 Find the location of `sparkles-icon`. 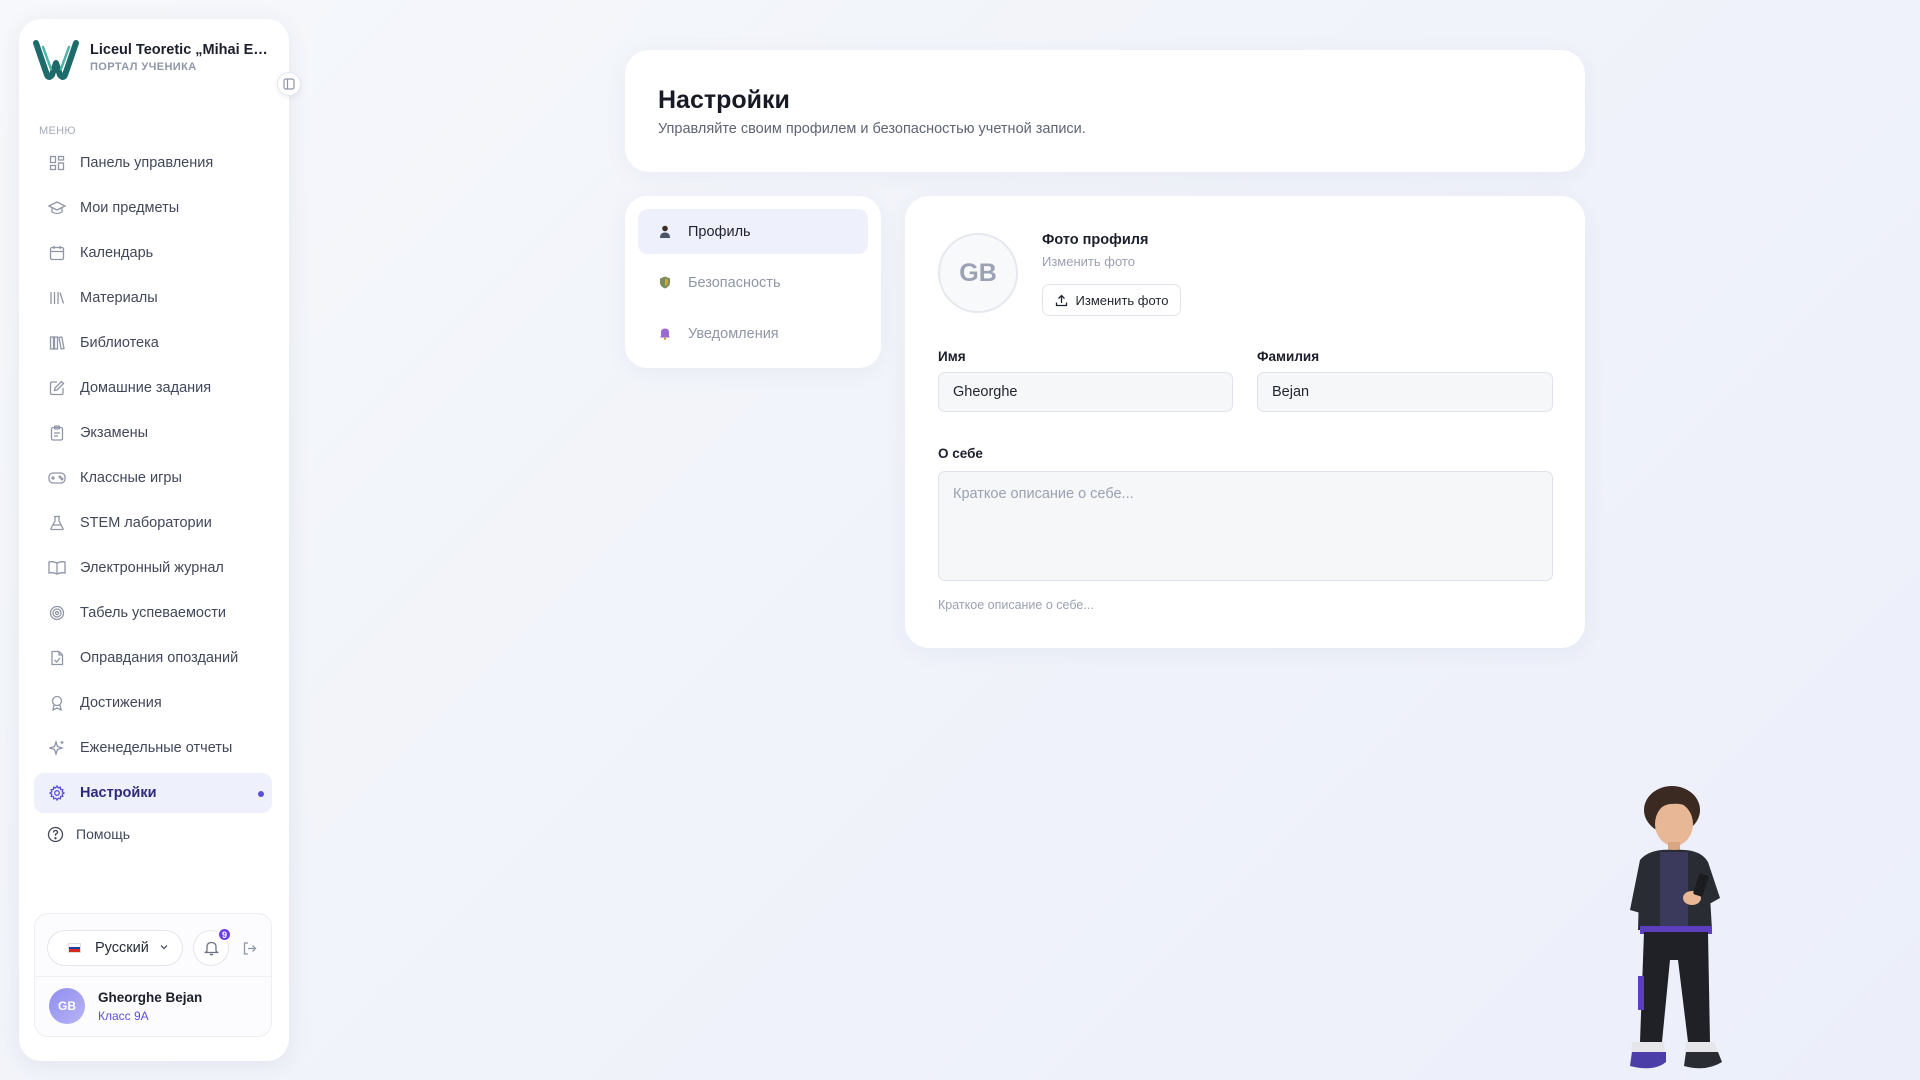

sparkles-icon is located at coordinates (57, 748).